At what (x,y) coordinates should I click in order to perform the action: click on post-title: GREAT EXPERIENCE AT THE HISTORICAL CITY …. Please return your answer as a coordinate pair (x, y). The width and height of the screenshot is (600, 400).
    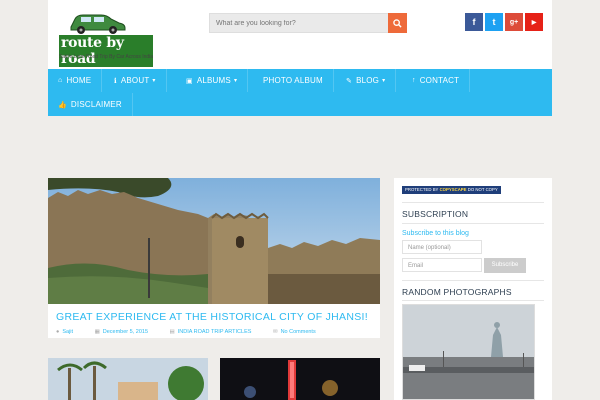
    Looking at the image, I should click on (212, 317).